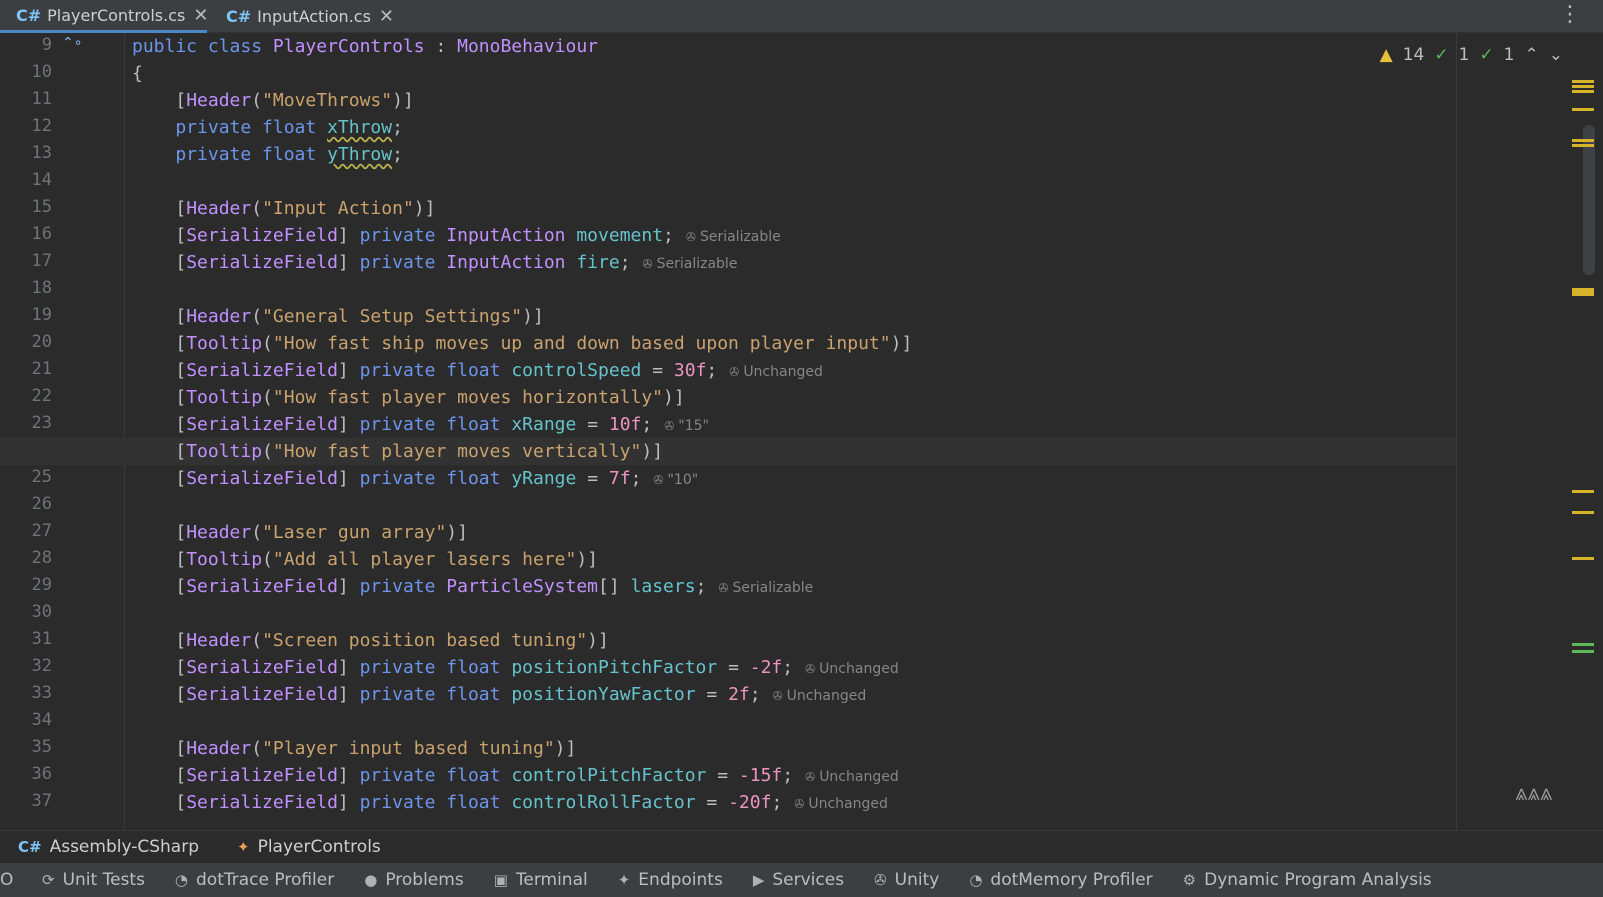 Image resolution: width=1603 pixels, height=897 pixels. What do you see at coordinates (808, 880) in the screenshot?
I see `tool-window-label: Services` at bounding box center [808, 880].